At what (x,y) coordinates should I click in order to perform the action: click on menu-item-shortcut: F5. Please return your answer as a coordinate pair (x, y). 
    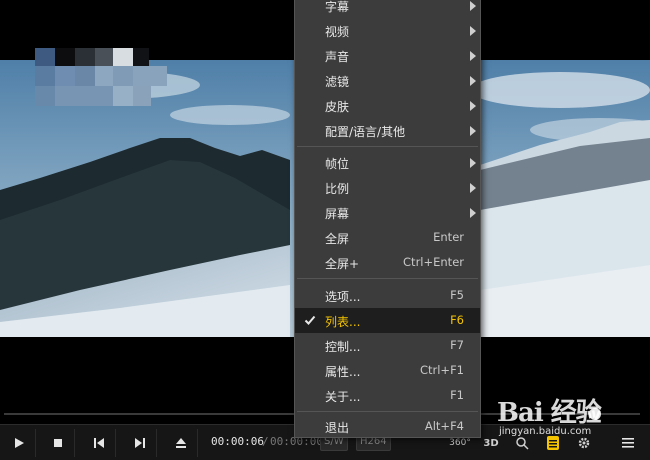
    Looking at the image, I should click on (457, 295).